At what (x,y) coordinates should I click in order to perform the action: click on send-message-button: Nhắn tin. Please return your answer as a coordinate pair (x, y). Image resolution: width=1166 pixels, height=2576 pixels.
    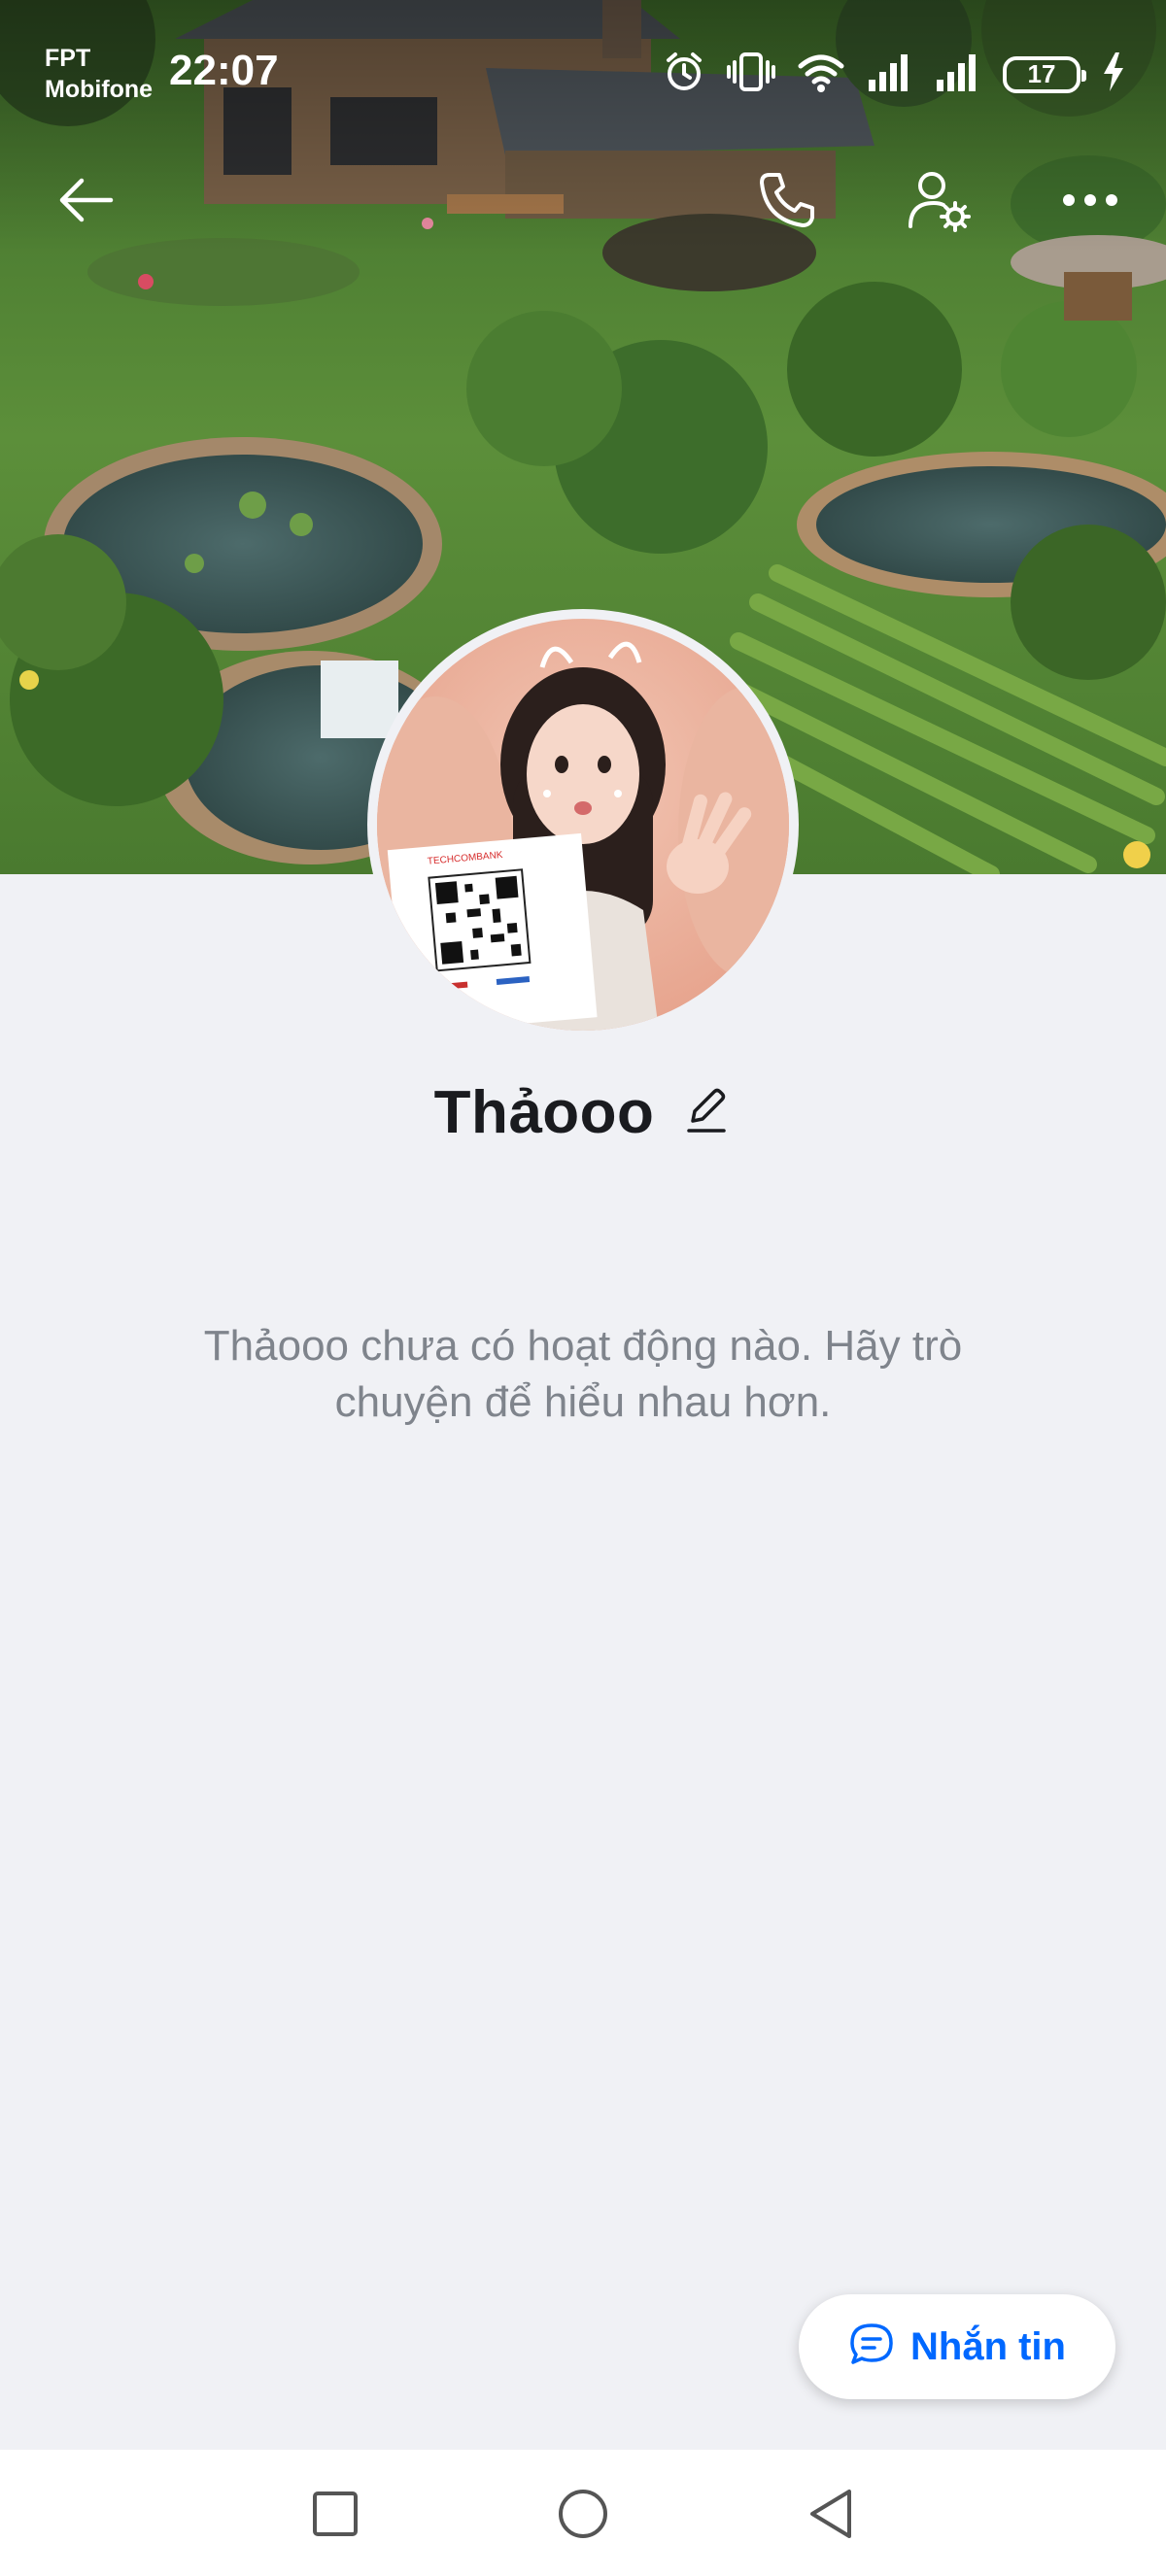
    Looking at the image, I should click on (957, 2346).